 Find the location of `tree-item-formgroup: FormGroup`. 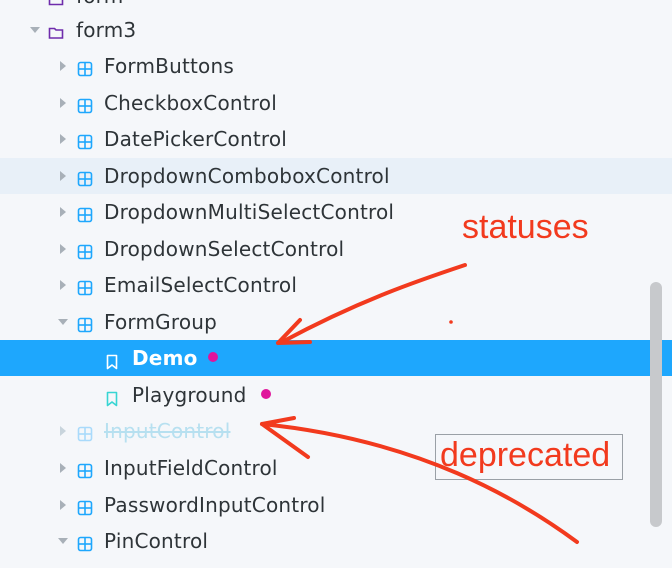

tree-item-formgroup: FormGroup is located at coordinates (336, 322).